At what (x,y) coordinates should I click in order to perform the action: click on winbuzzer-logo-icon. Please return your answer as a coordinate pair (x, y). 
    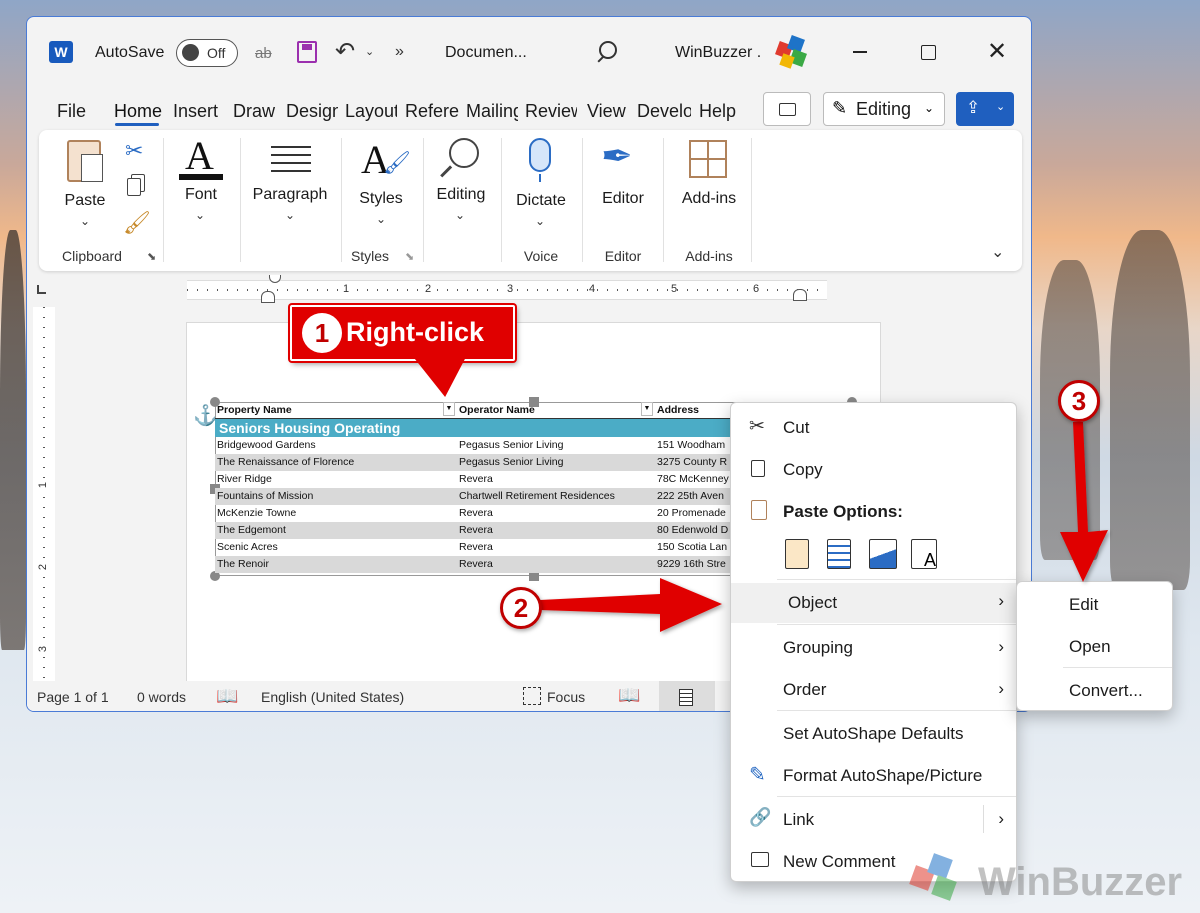
    Looking at the image, I should click on (938, 879).